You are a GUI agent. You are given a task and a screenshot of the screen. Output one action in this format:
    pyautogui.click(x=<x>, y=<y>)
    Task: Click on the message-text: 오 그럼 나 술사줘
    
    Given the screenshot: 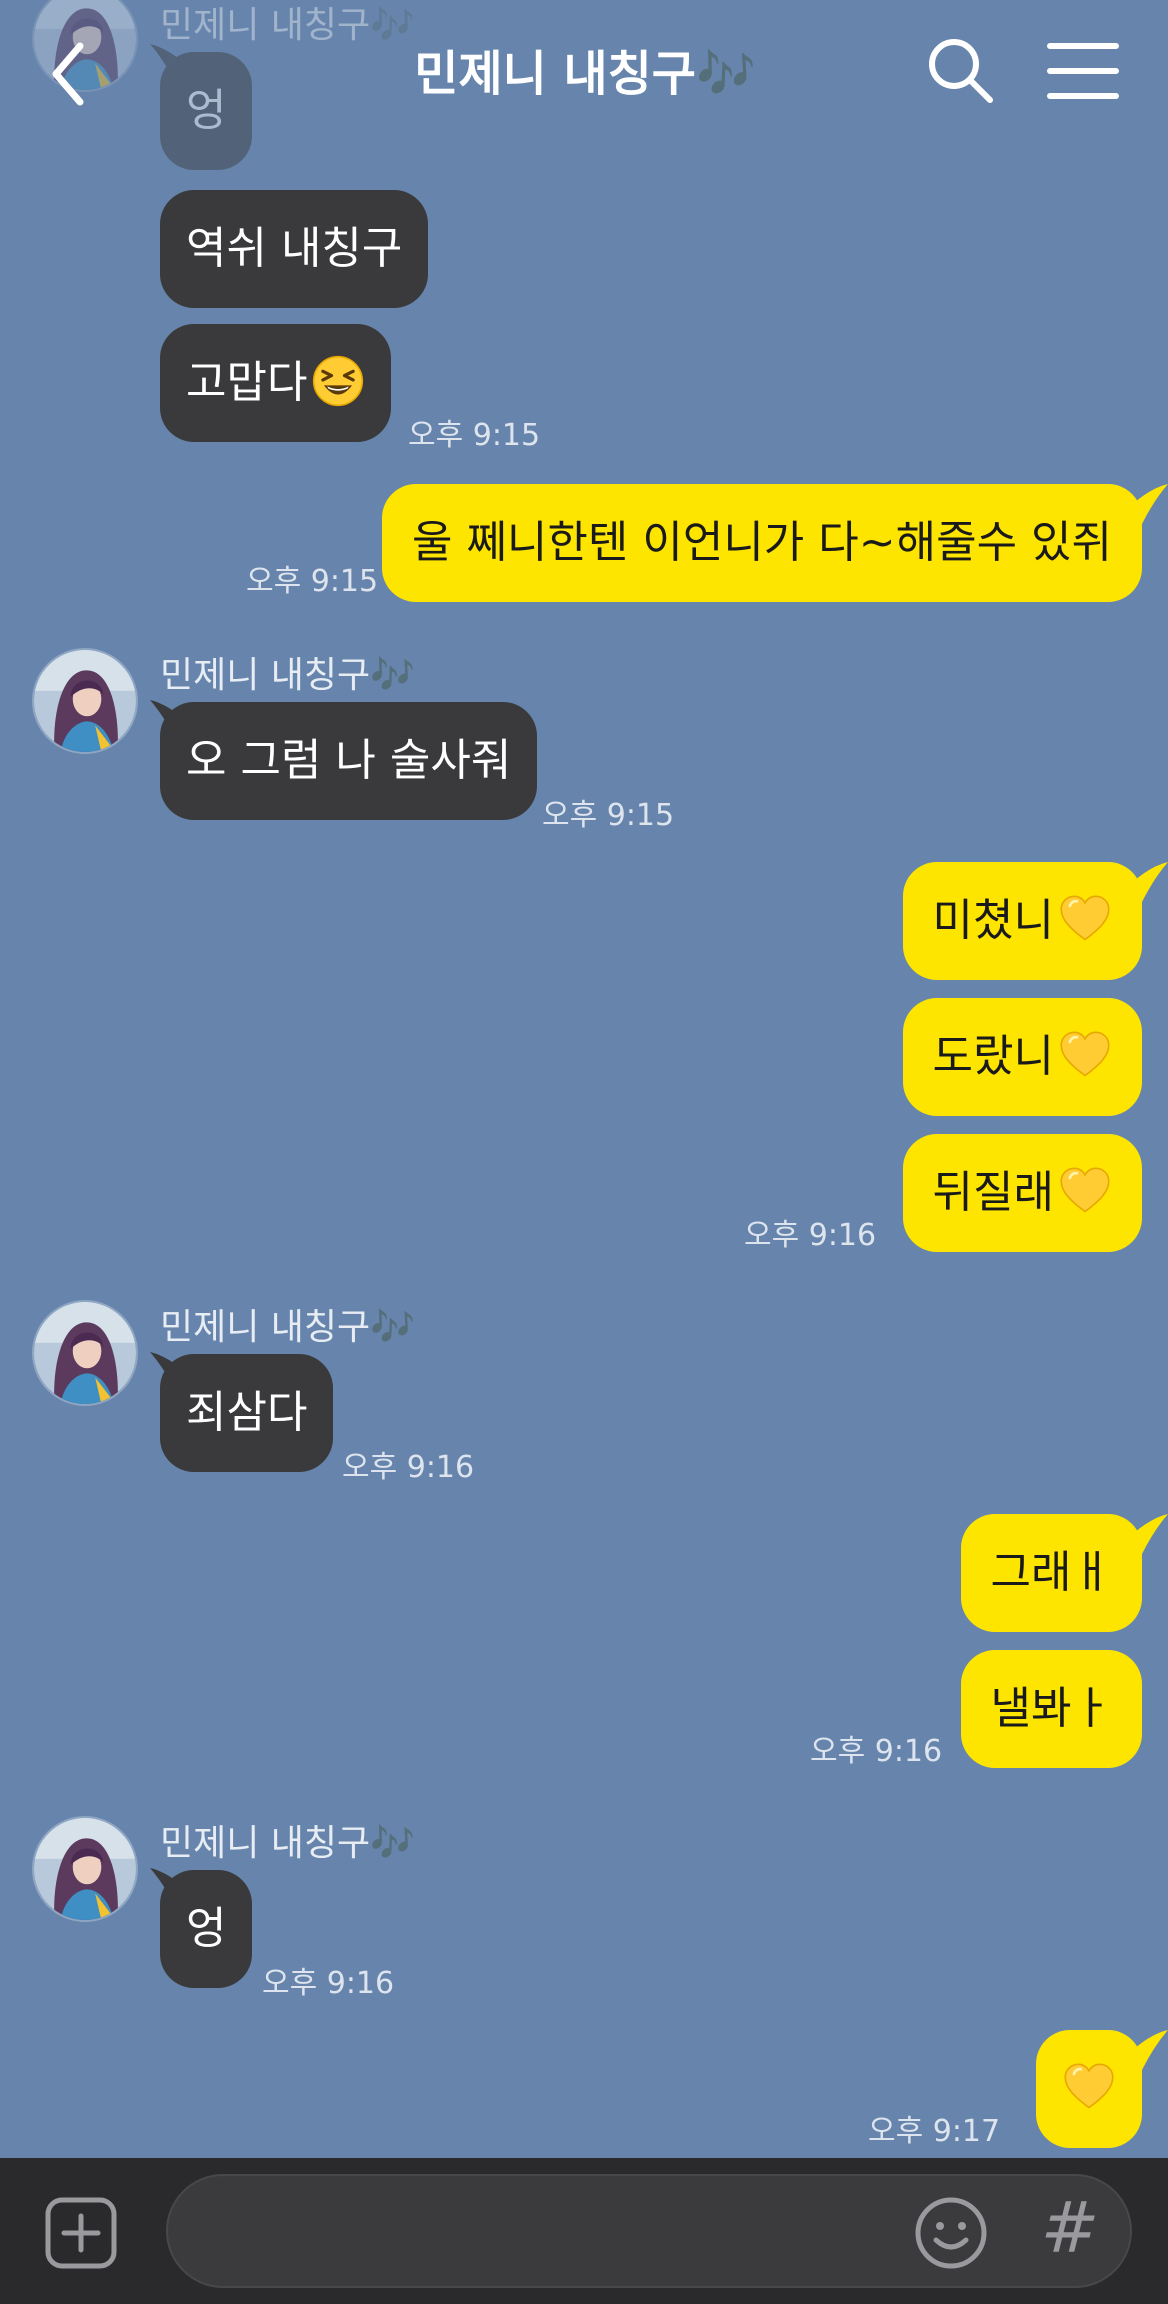 What is the action you would take?
    pyautogui.click(x=349, y=760)
    